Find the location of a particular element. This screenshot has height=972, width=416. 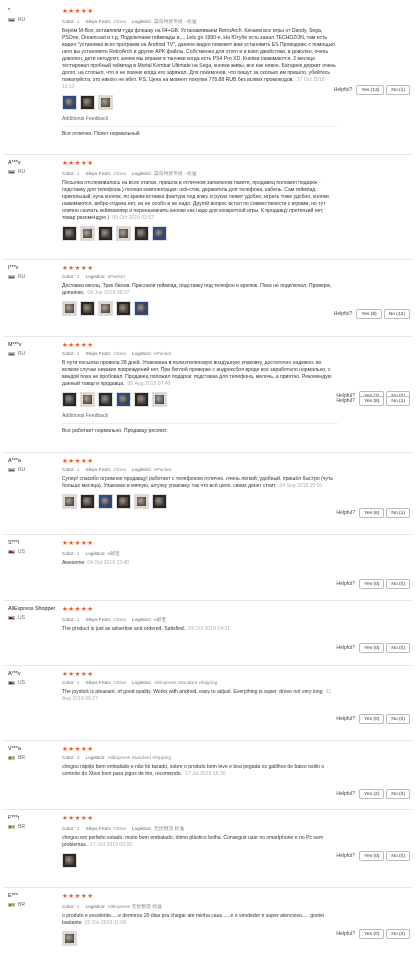

reviewer-name: A***a is located at coordinates (14, 461).